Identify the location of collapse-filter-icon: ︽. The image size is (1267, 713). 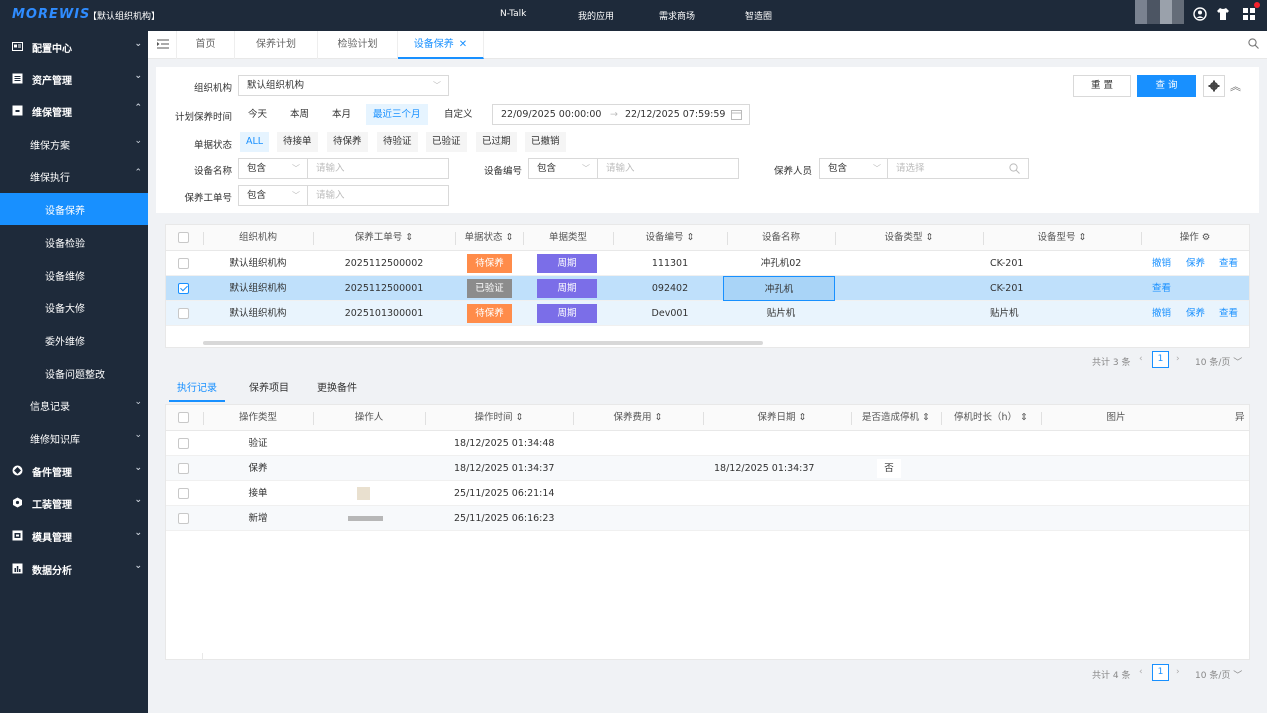
(1235, 86).